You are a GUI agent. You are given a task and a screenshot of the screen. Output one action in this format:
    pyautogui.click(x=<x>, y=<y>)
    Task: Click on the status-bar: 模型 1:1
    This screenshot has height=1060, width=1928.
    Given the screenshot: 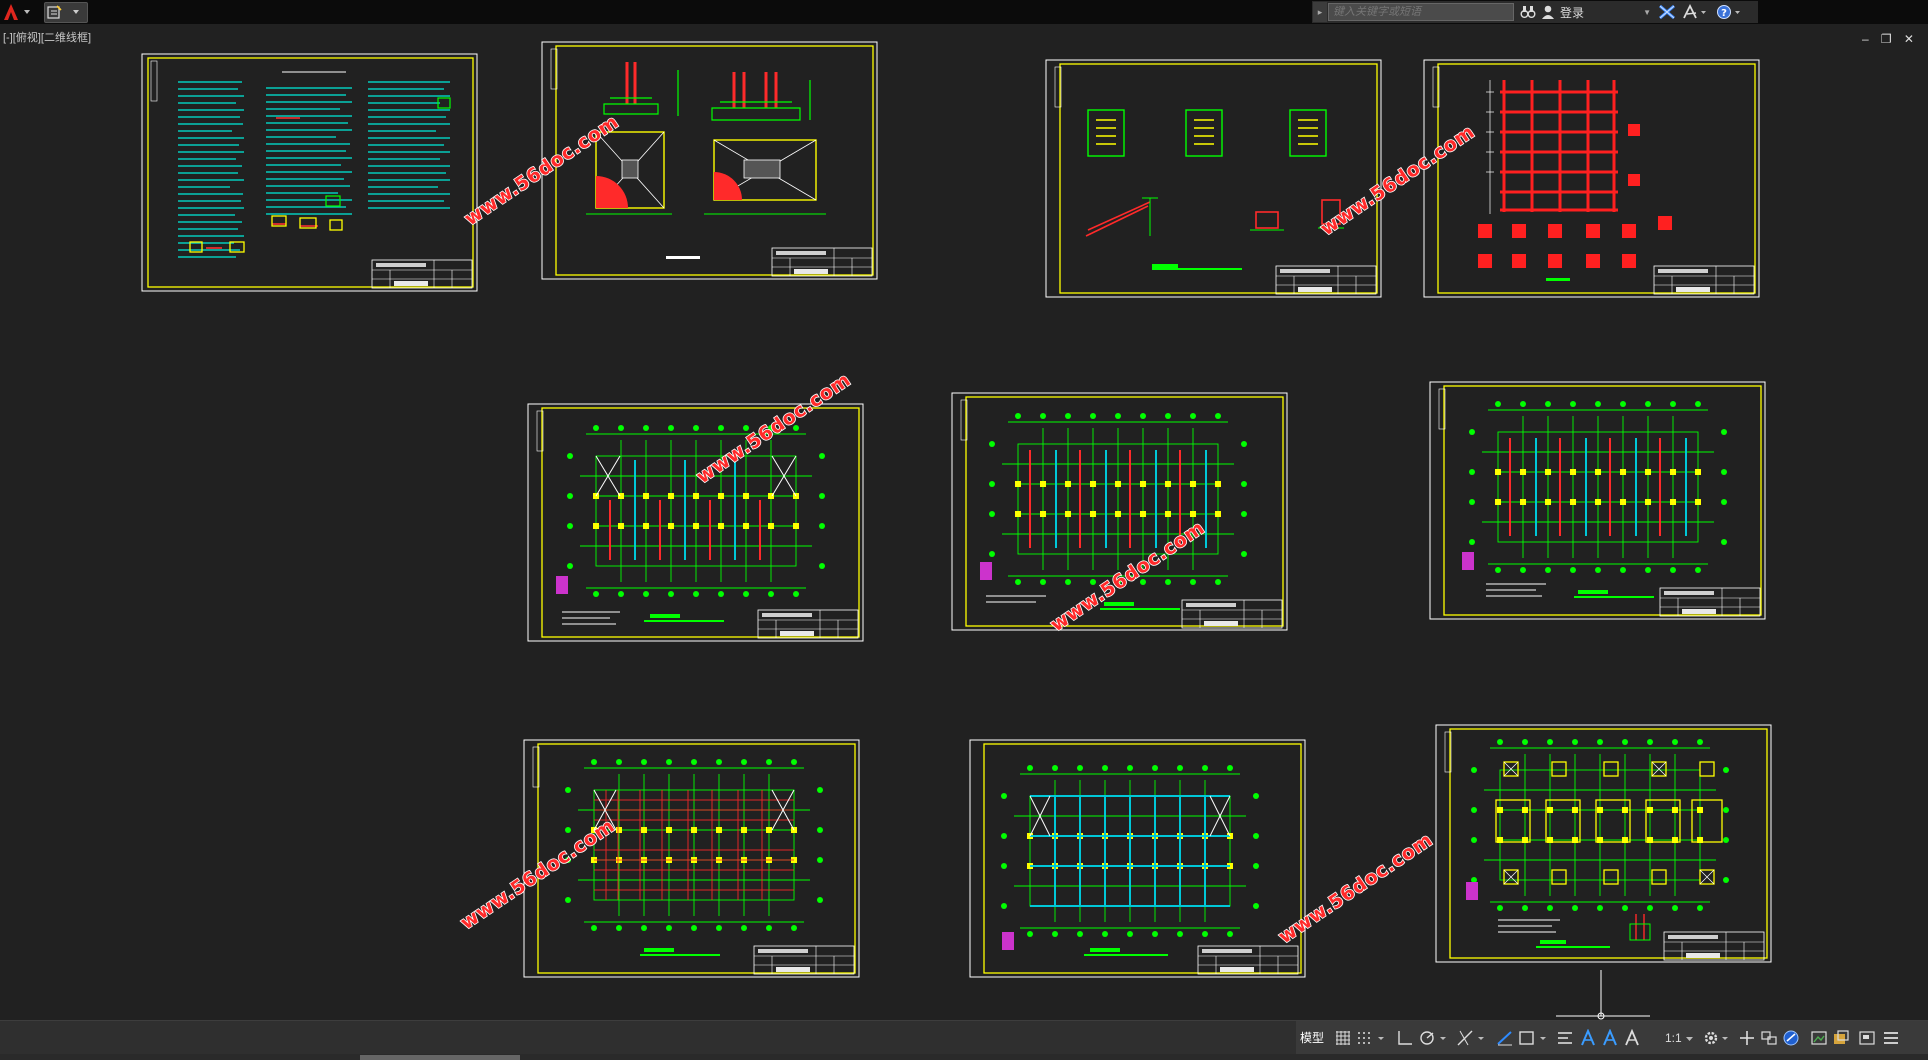 What is the action you would take?
    pyautogui.click(x=964, y=1037)
    